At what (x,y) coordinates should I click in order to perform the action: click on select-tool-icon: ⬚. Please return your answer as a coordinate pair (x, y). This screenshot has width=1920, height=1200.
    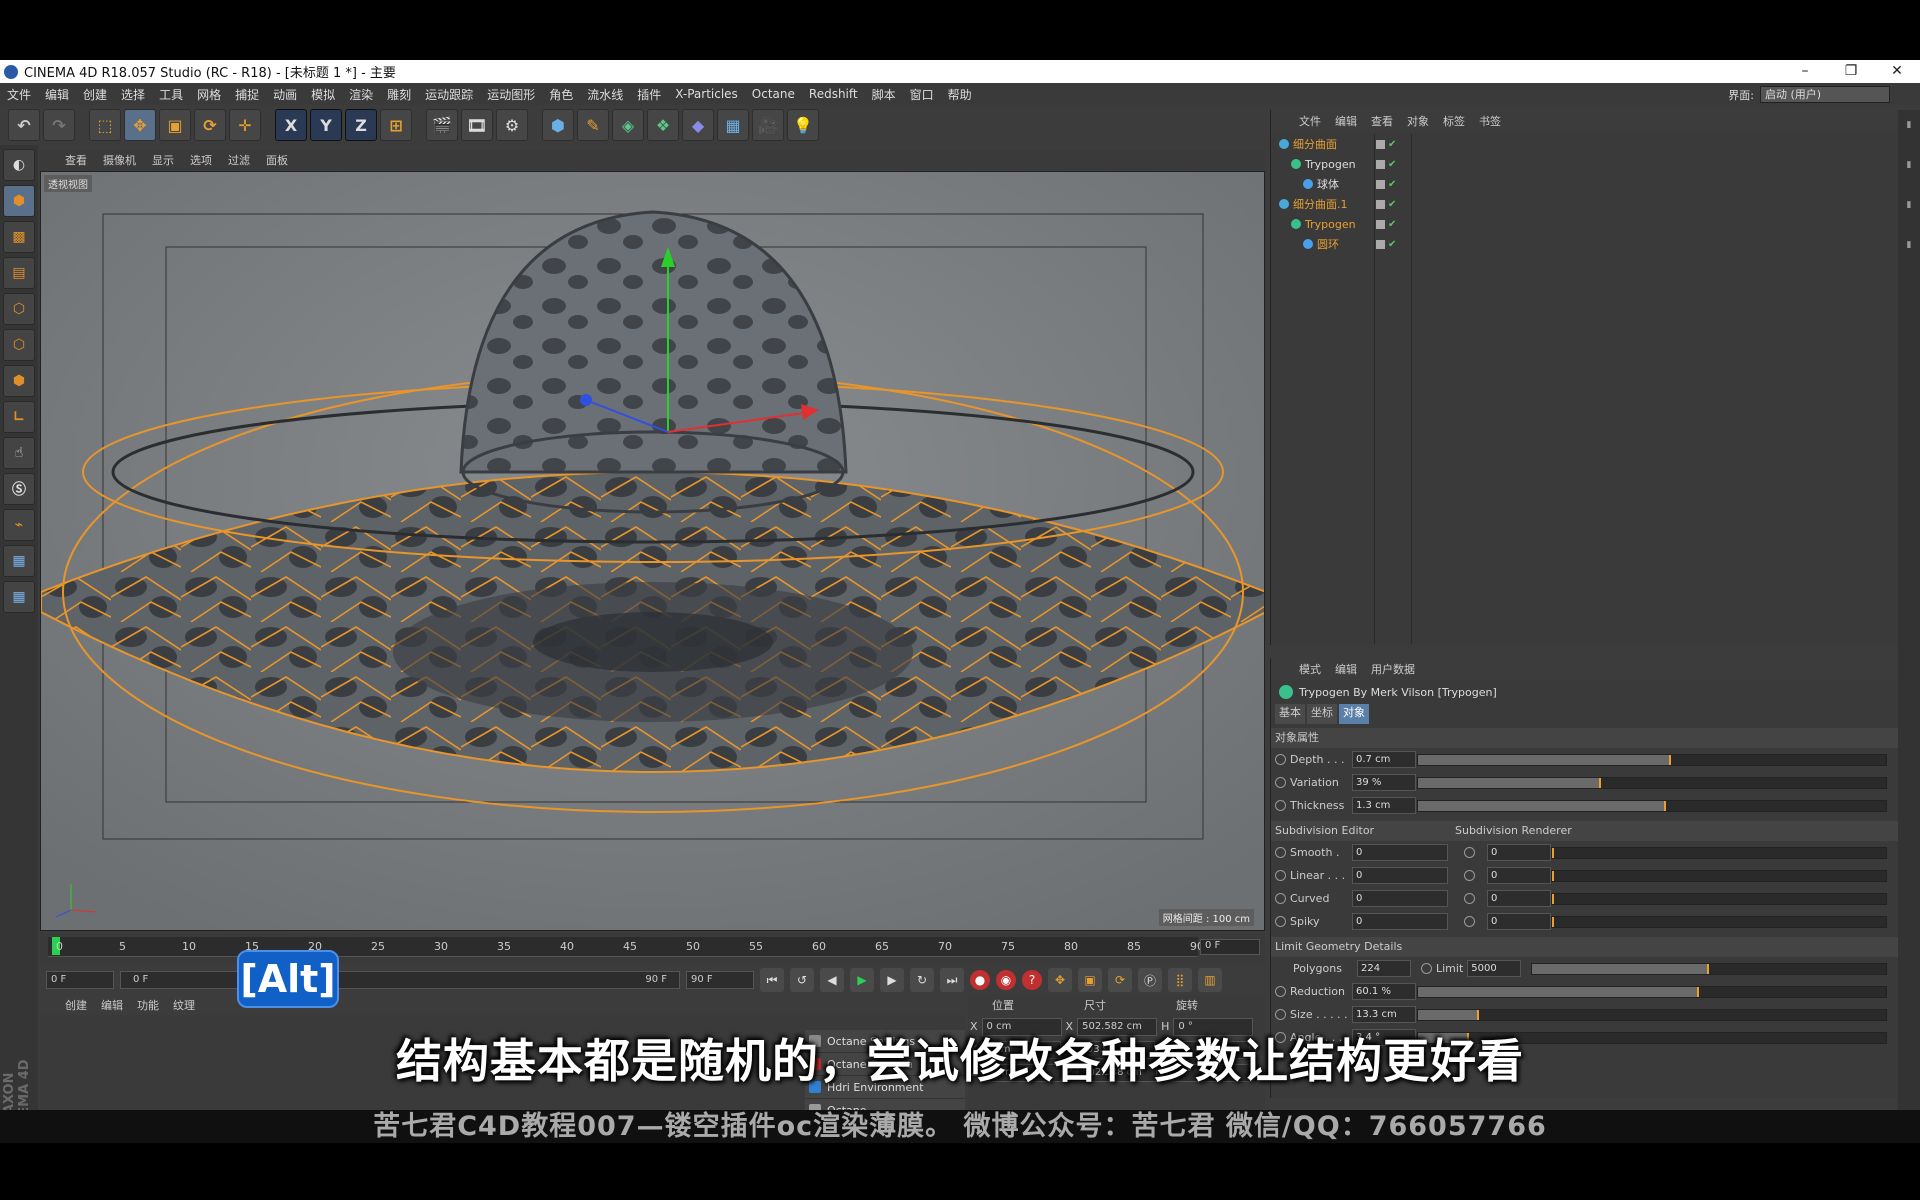
    Looking at the image, I should click on (105, 125).